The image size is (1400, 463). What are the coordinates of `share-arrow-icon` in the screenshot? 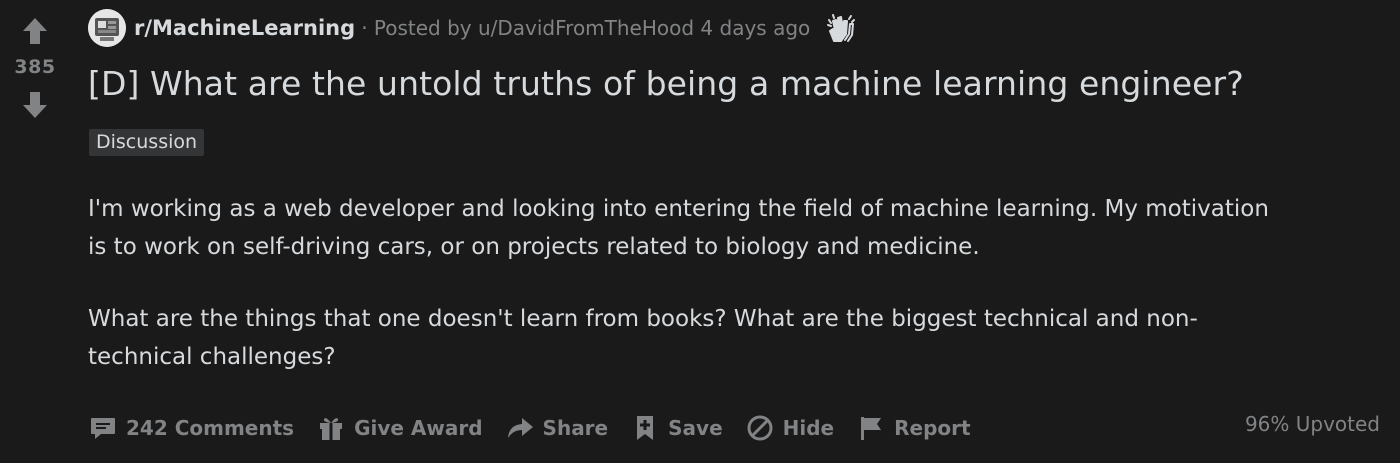 It's located at (520, 428).